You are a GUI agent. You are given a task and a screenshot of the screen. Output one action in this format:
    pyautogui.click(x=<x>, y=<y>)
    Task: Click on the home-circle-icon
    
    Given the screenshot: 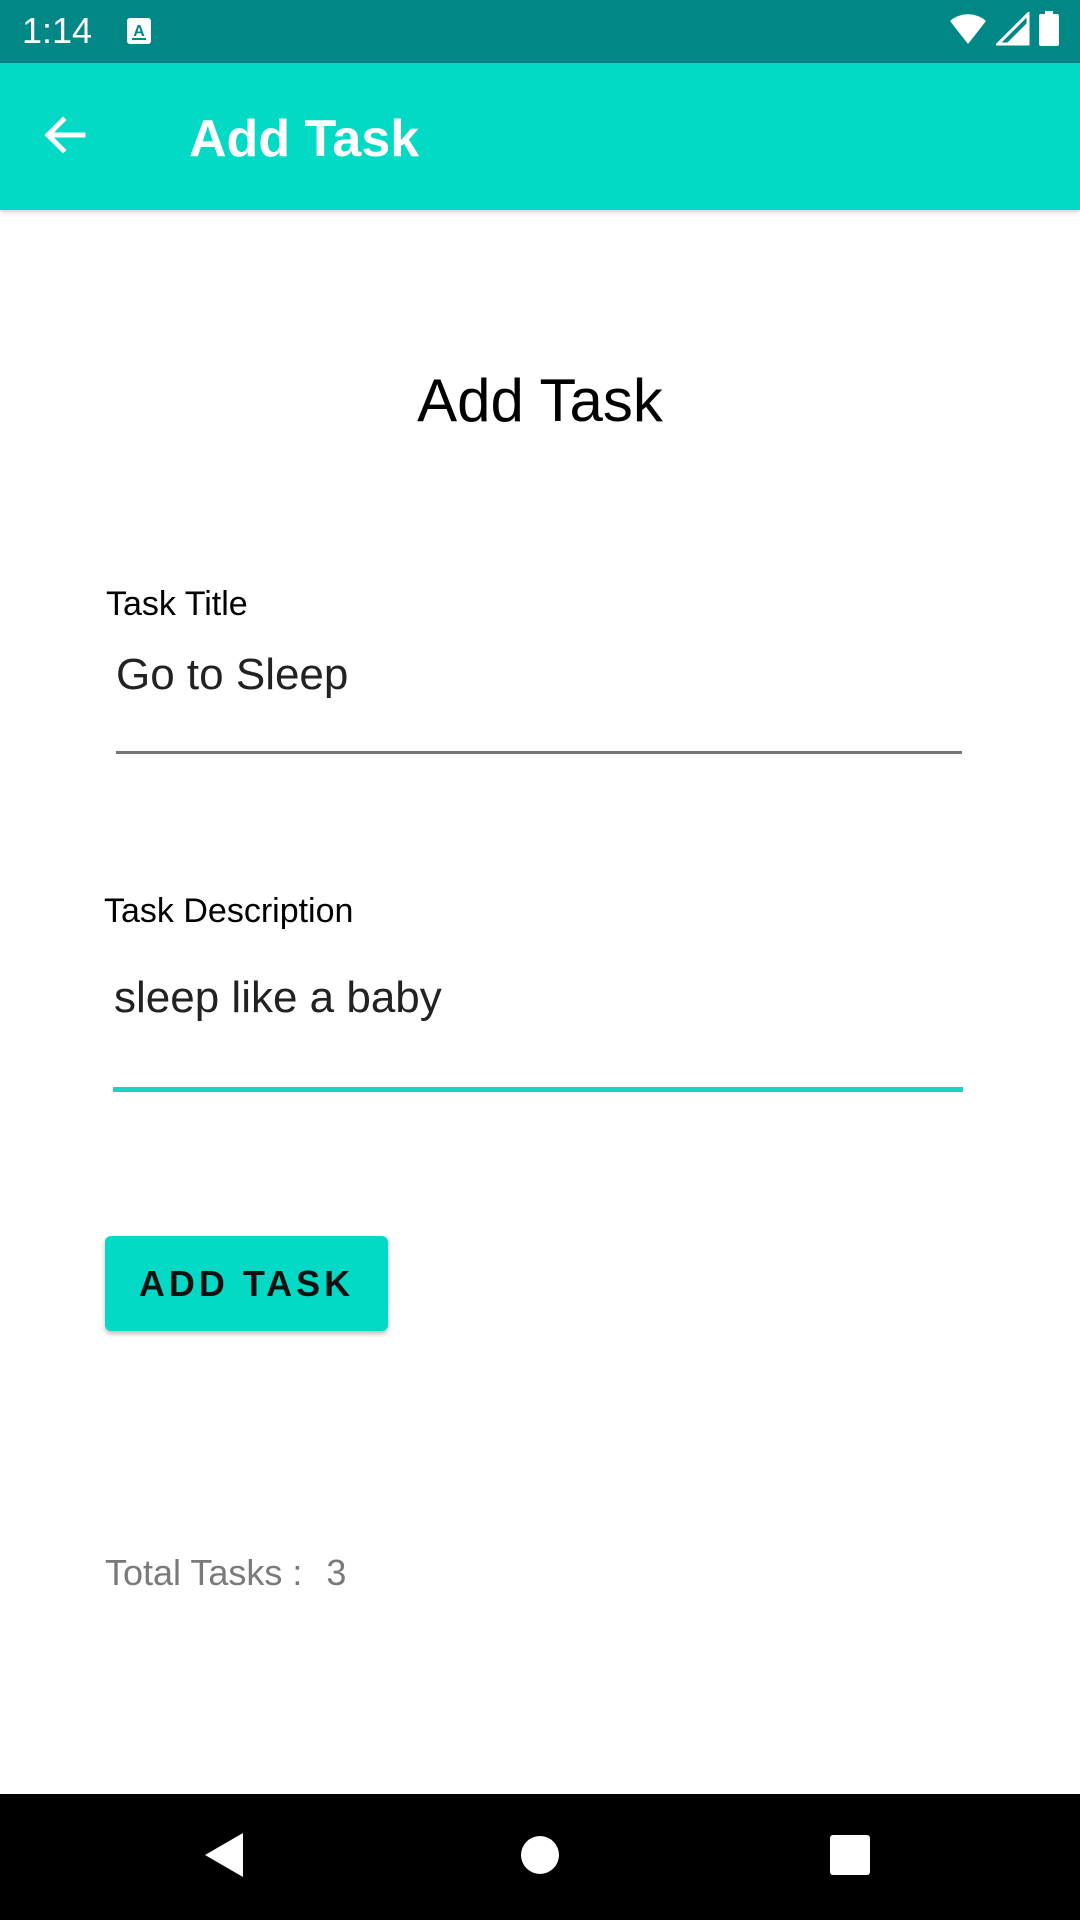 What is the action you would take?
    pyautogui.click(x=540, y=1857)
    